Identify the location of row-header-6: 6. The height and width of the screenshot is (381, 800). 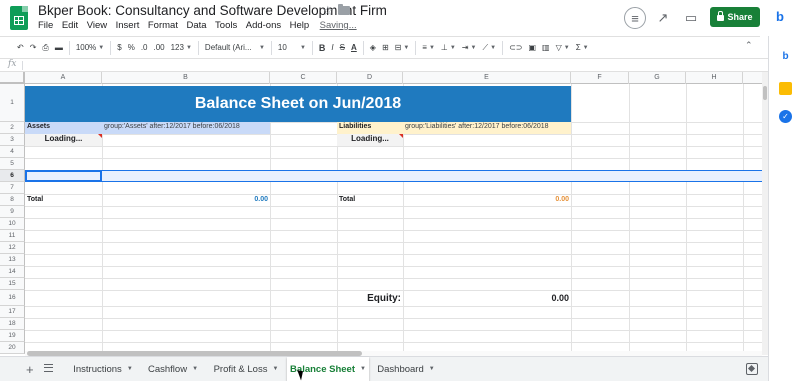
(12, 176).